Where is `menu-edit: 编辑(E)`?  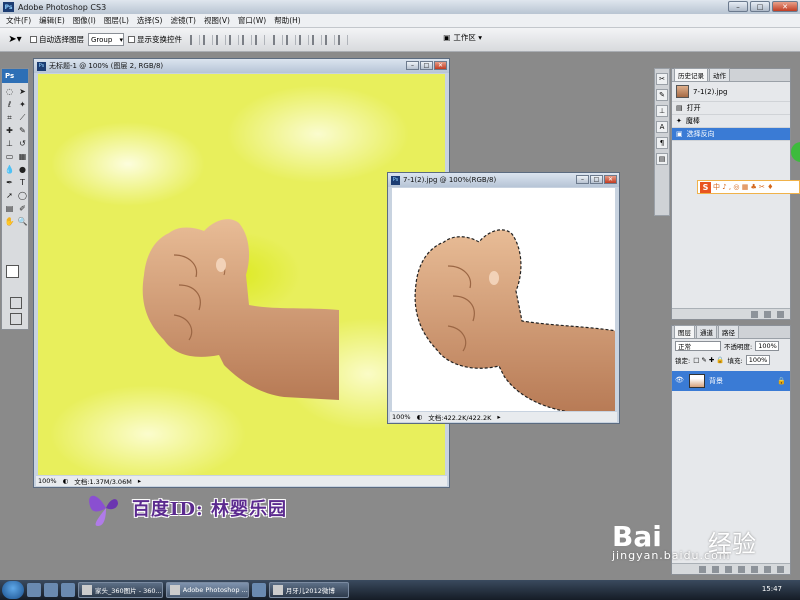
menu-edit: 编辑(E) is located at coordinates (52, 20).